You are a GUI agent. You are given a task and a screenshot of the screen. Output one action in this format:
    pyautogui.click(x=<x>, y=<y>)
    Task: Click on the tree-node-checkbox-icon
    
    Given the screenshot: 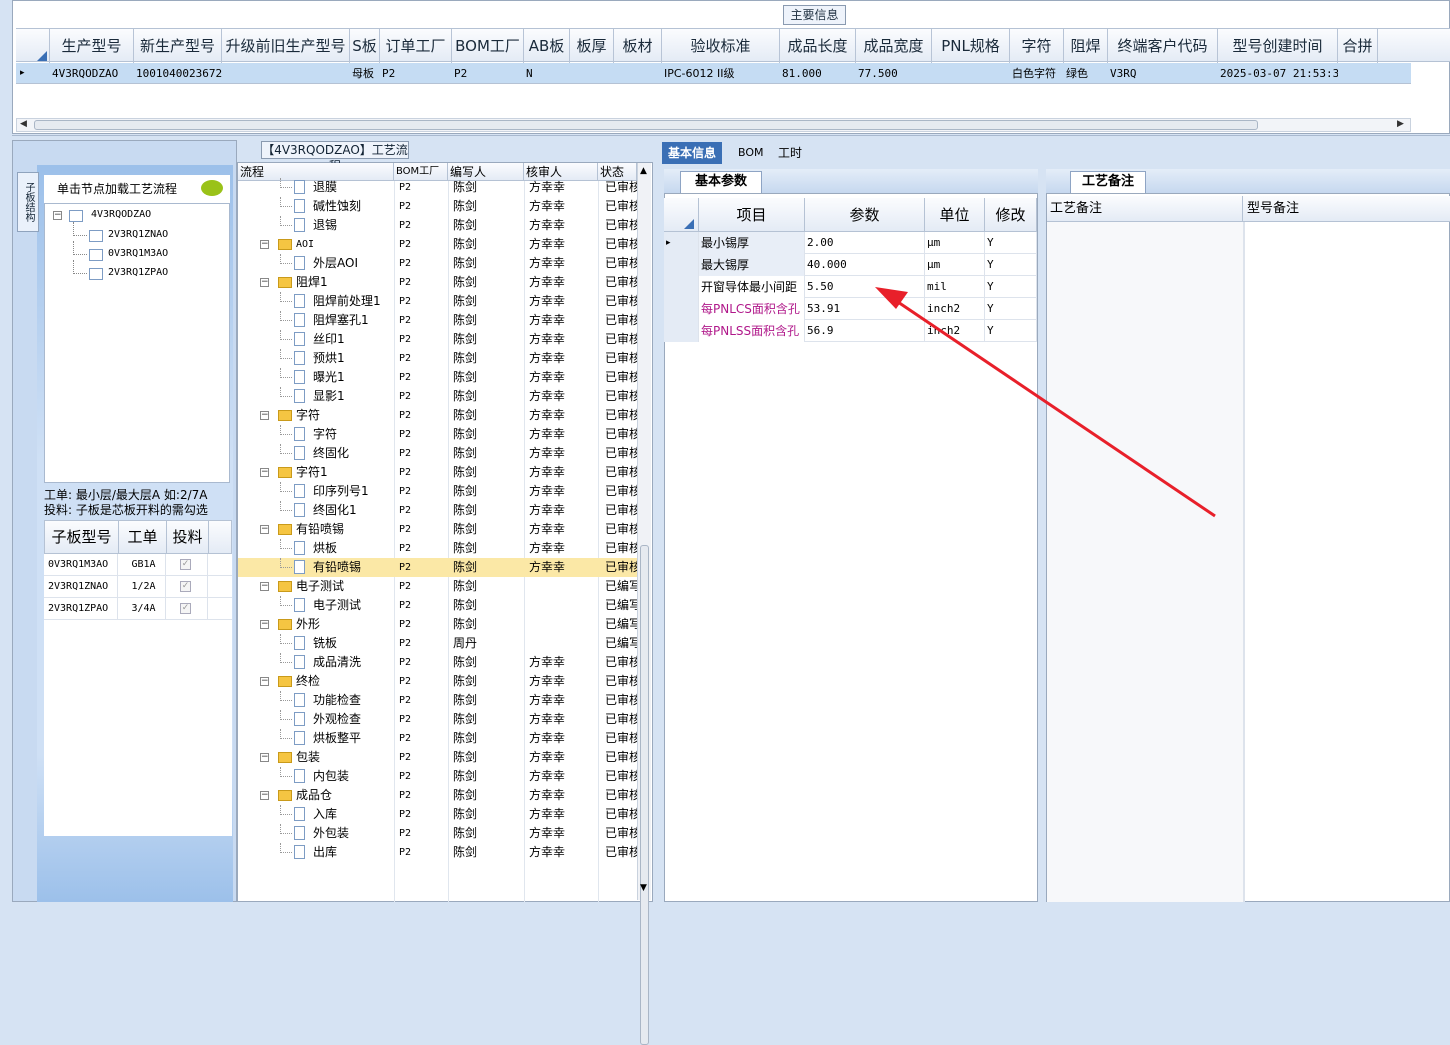 What is the action you would take?
    pyautogui.click(x=96, y=255)
    